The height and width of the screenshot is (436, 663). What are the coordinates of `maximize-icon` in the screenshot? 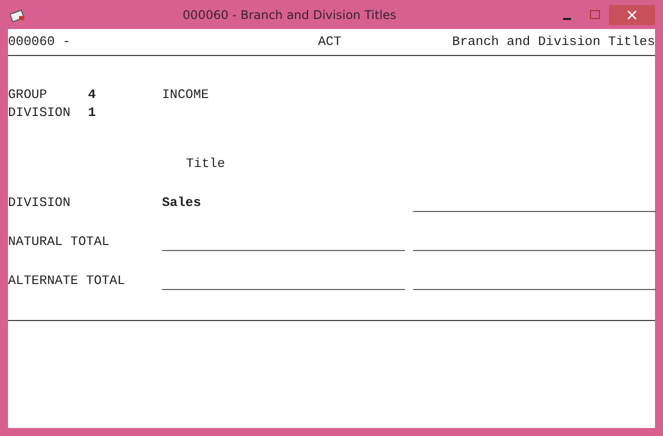 It's located at (595, 15).